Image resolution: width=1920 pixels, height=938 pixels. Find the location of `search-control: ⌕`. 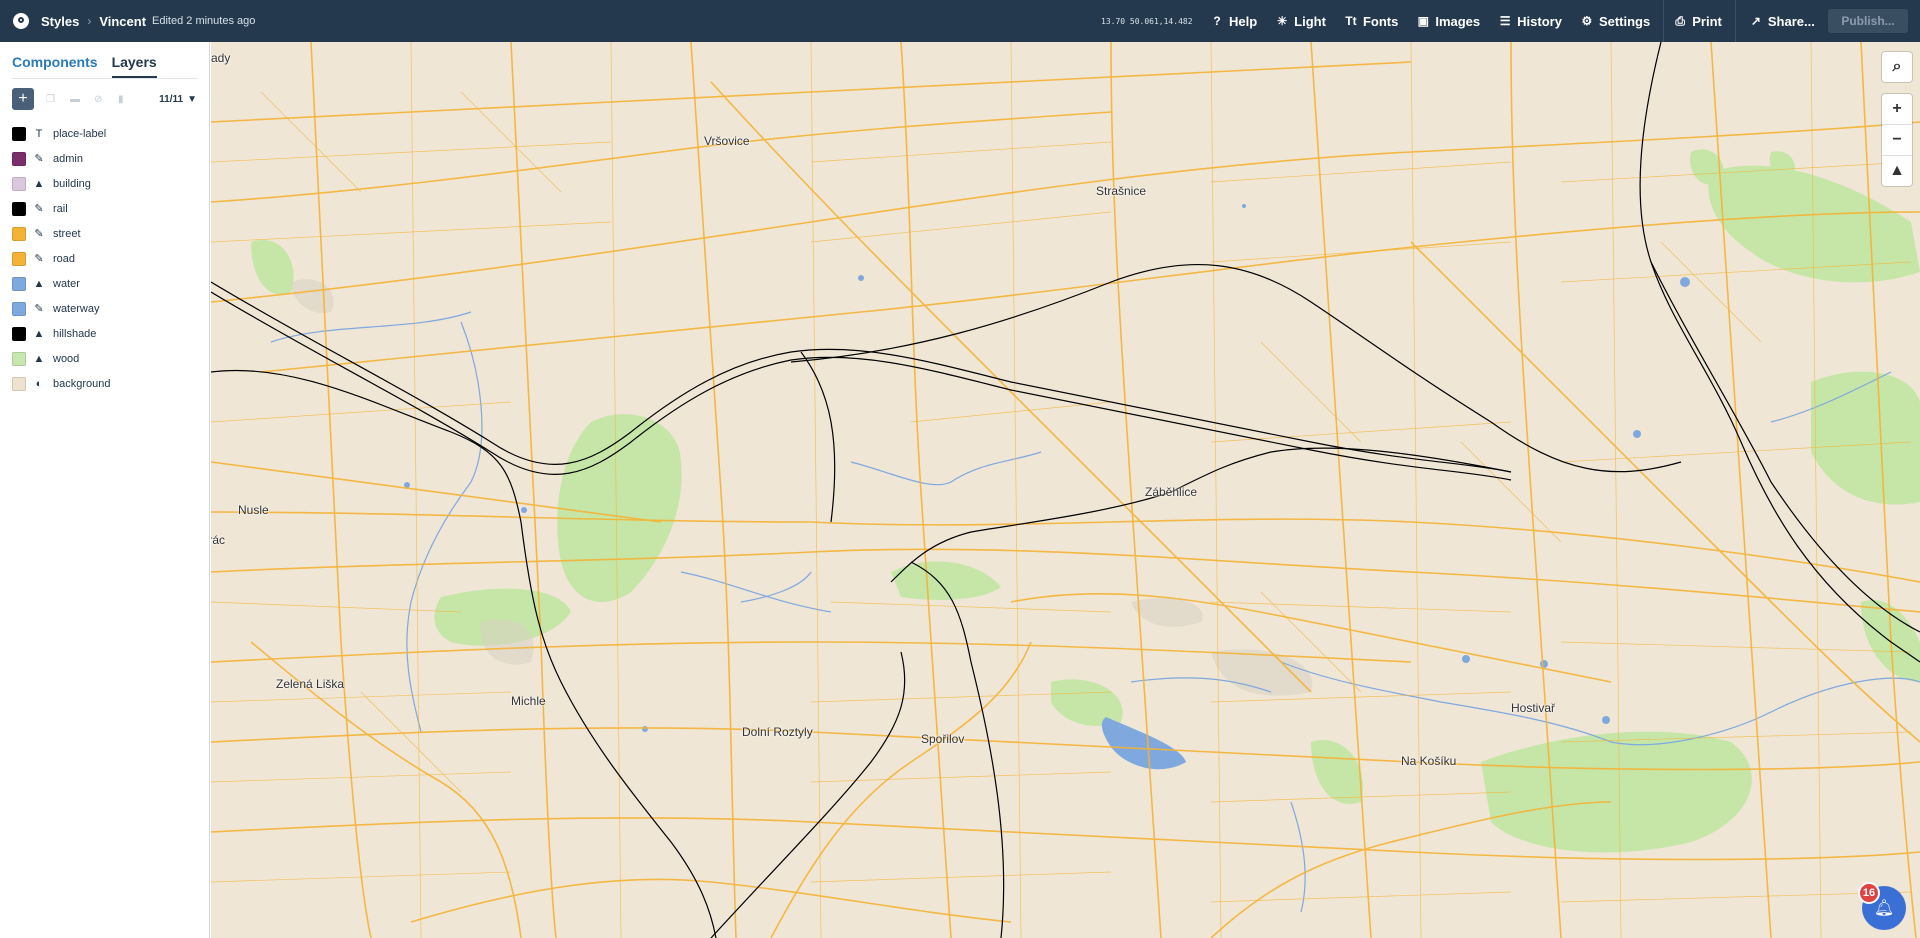

search-control: ⌕ is located at coordinates (1897, 67).